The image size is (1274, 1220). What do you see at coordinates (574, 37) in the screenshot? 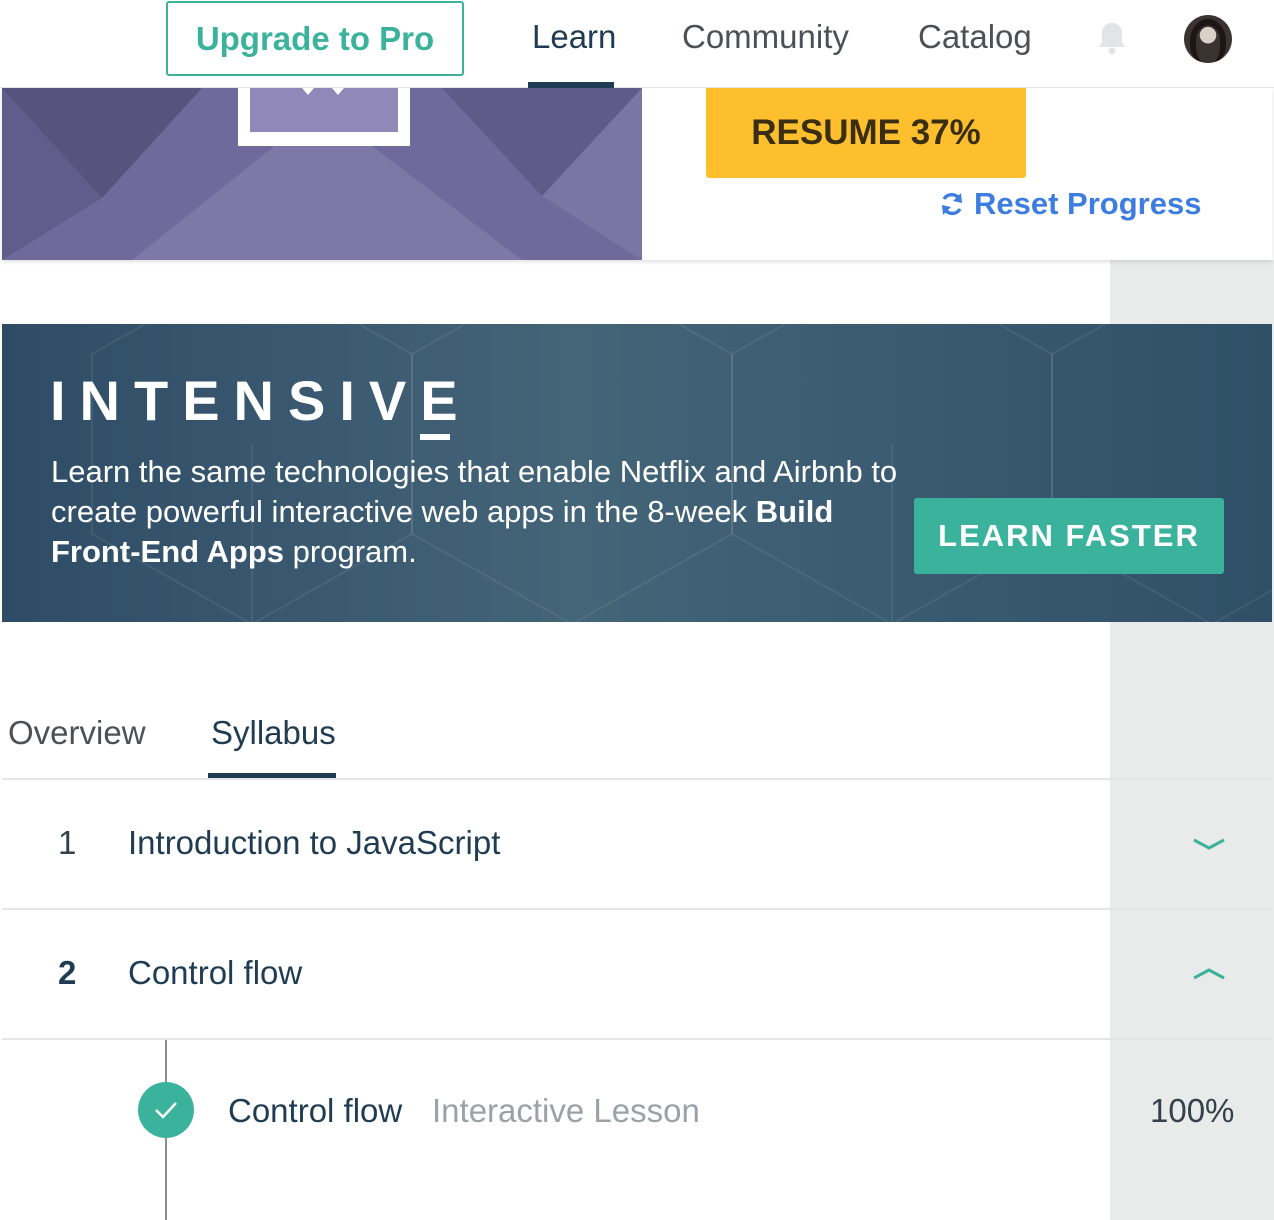
I see `nav-learn: Learn` at bounding box center [574, 37].